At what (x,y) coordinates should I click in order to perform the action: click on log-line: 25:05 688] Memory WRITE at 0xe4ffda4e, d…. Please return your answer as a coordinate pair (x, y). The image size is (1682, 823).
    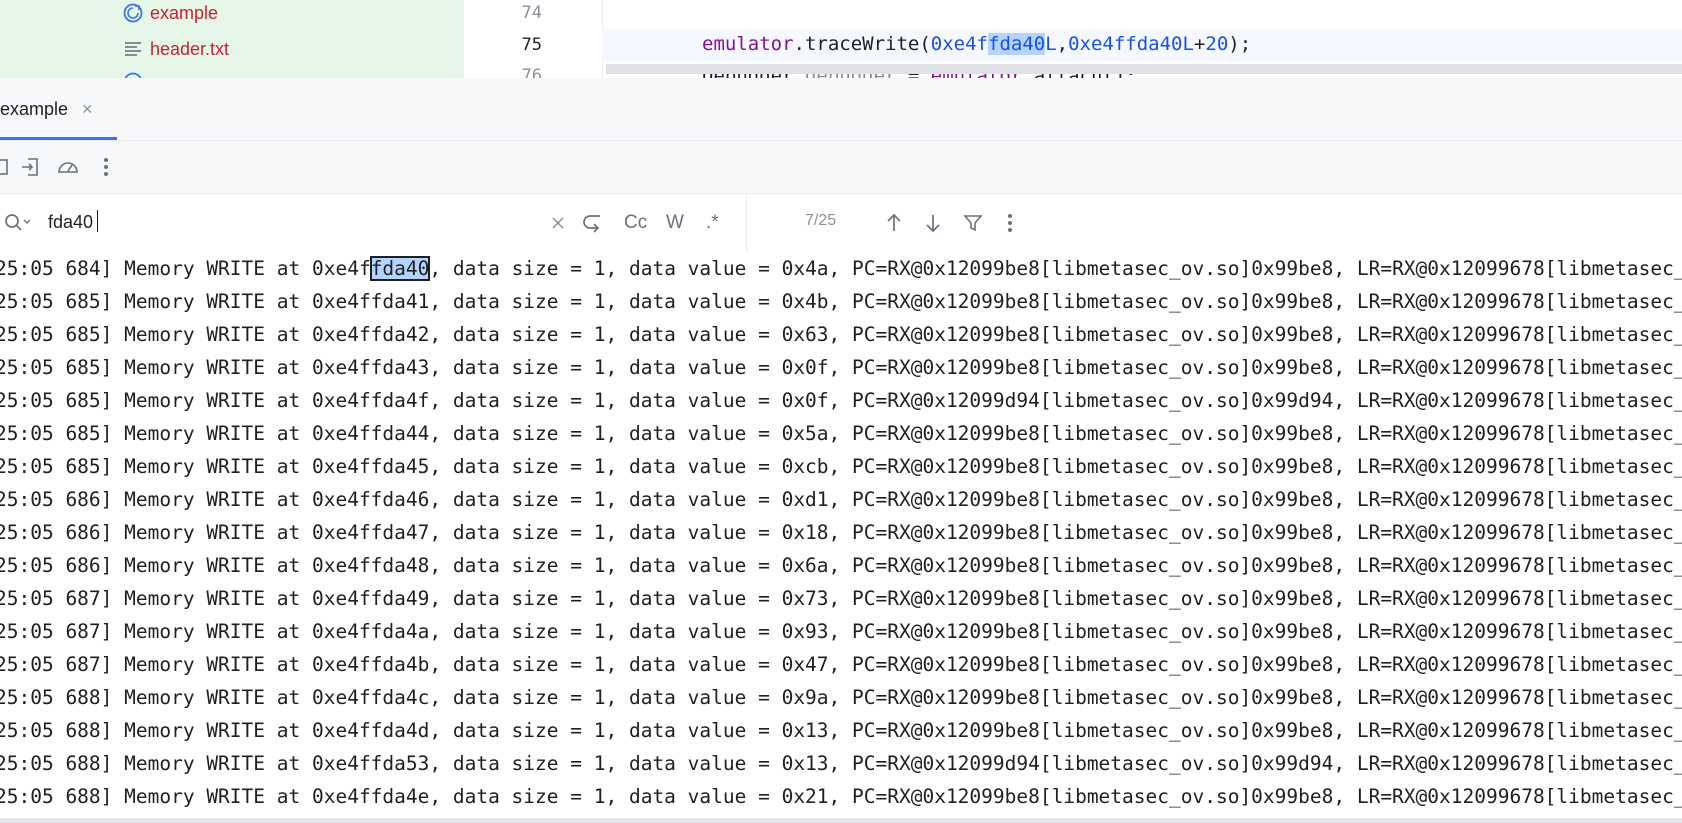
    Looking at the image, I should click on (841, 796).